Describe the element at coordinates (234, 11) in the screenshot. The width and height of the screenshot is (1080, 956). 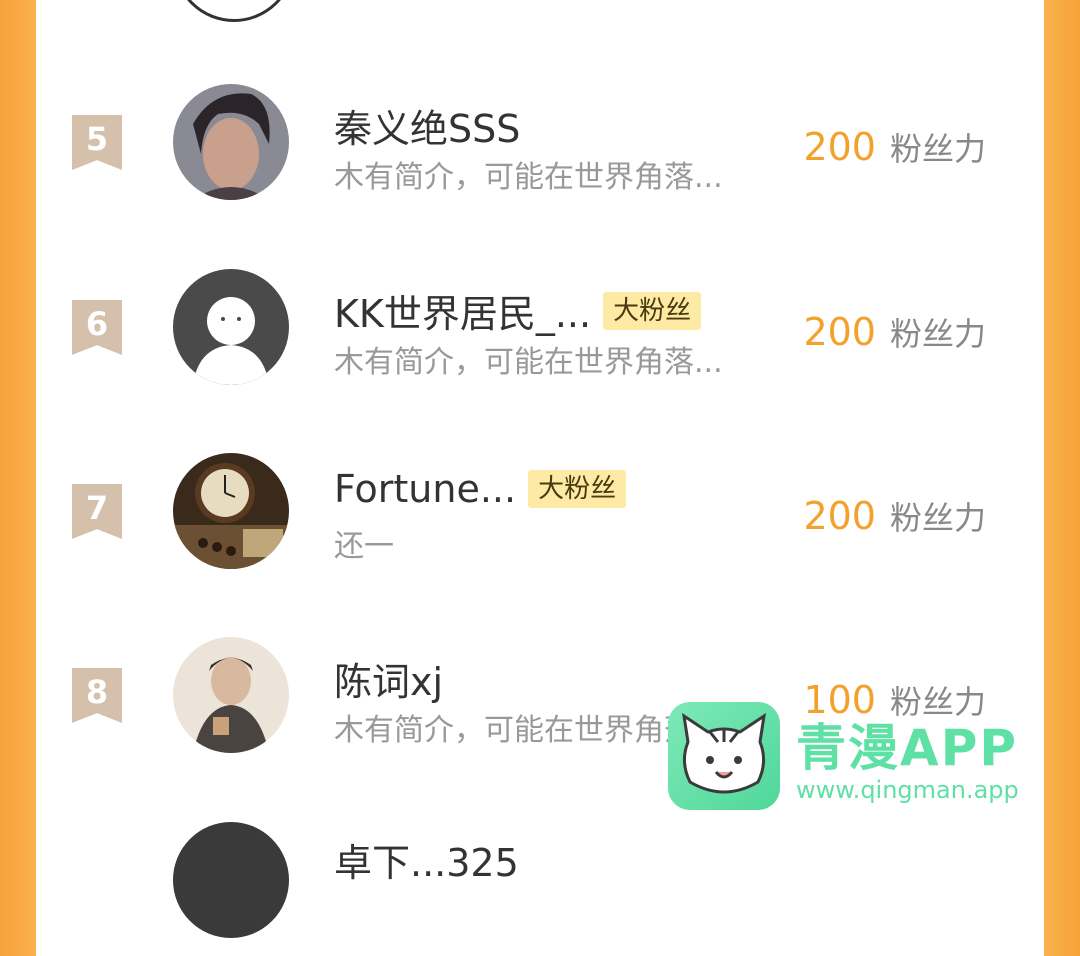
I see `avatar-partial-top` at that location.